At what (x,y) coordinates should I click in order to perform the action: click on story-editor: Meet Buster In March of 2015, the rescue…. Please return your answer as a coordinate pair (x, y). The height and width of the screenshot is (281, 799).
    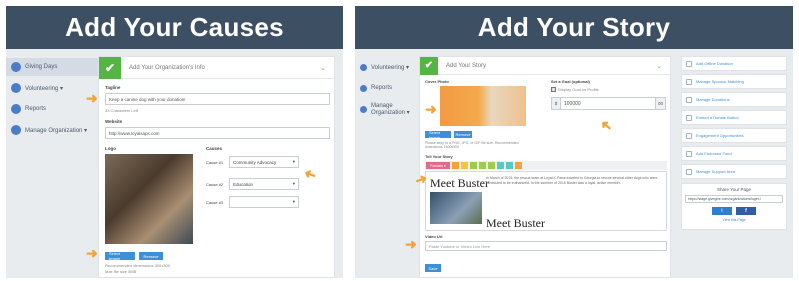
    Looking at the image, I should click on (546, 201).